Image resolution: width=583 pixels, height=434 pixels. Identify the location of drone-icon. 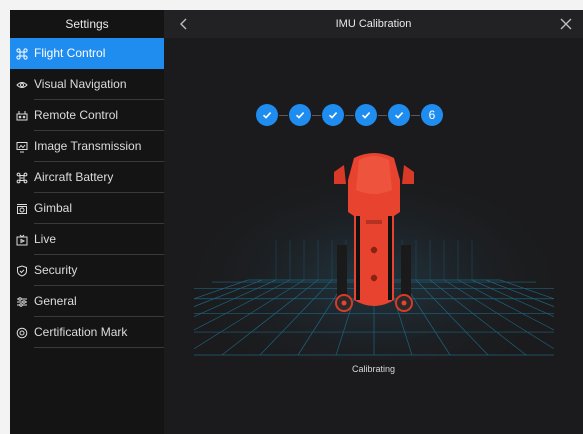
(22, 53).